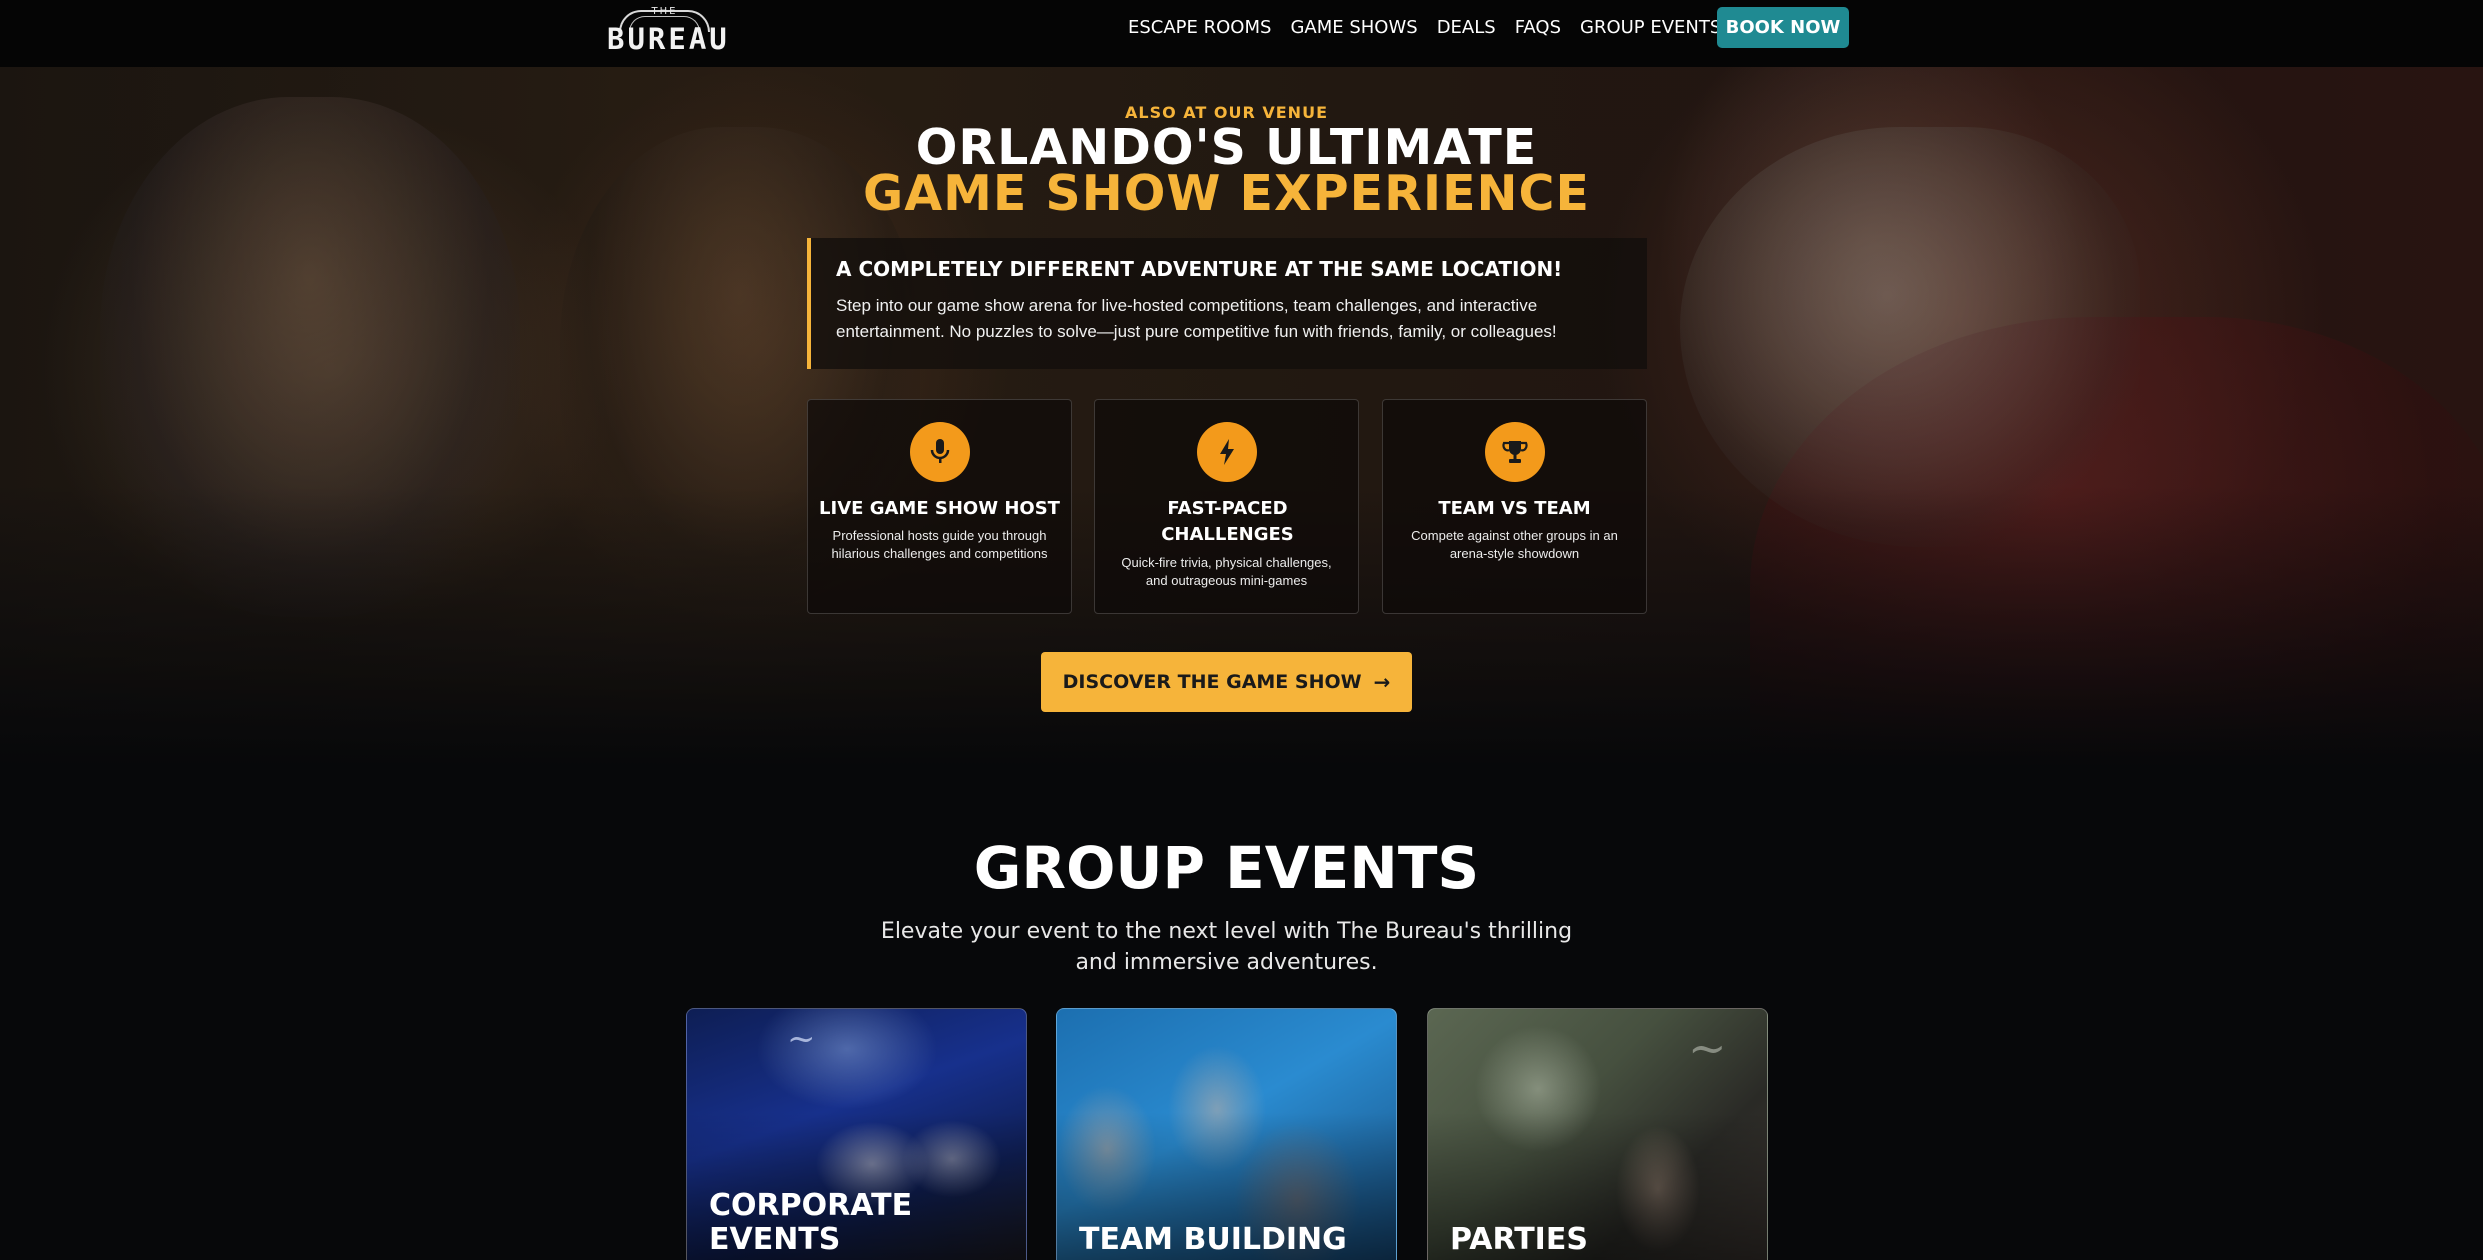 The height and width of the screenshot is (1260, 2483). Describe the element at coordinates (1783, 27) in the screenshot. I see `book-now-button: BOOK NOW` at that location.